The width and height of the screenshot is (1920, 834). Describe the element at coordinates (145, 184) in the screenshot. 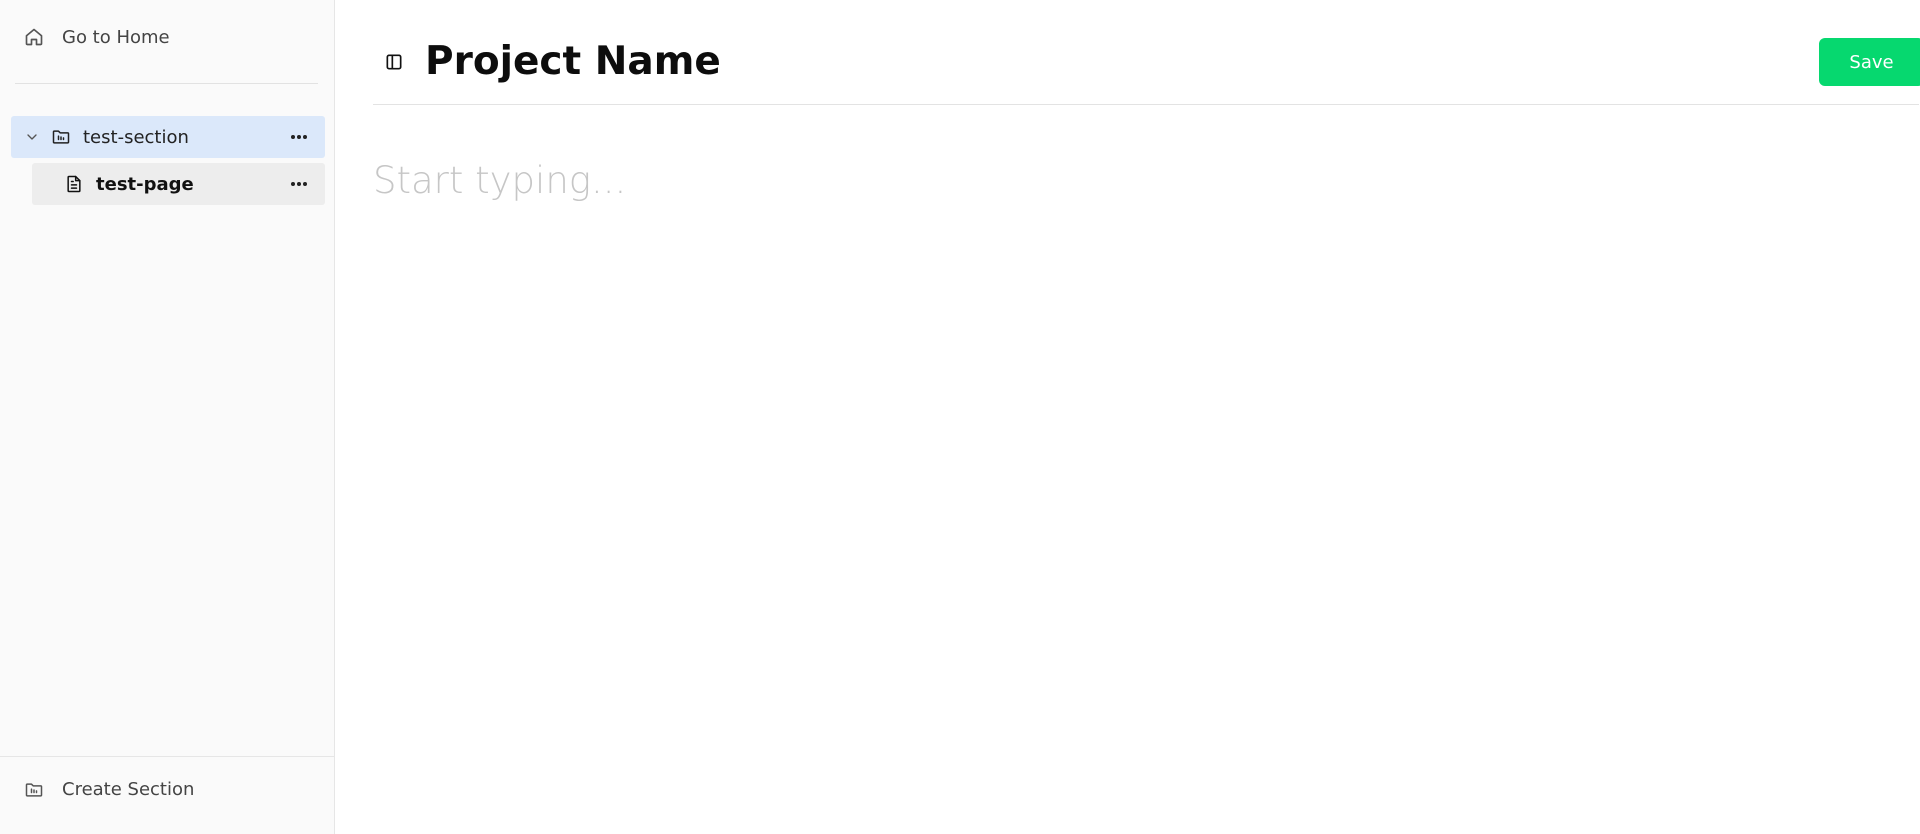

I see `tree-page-label: test-page` at that location.